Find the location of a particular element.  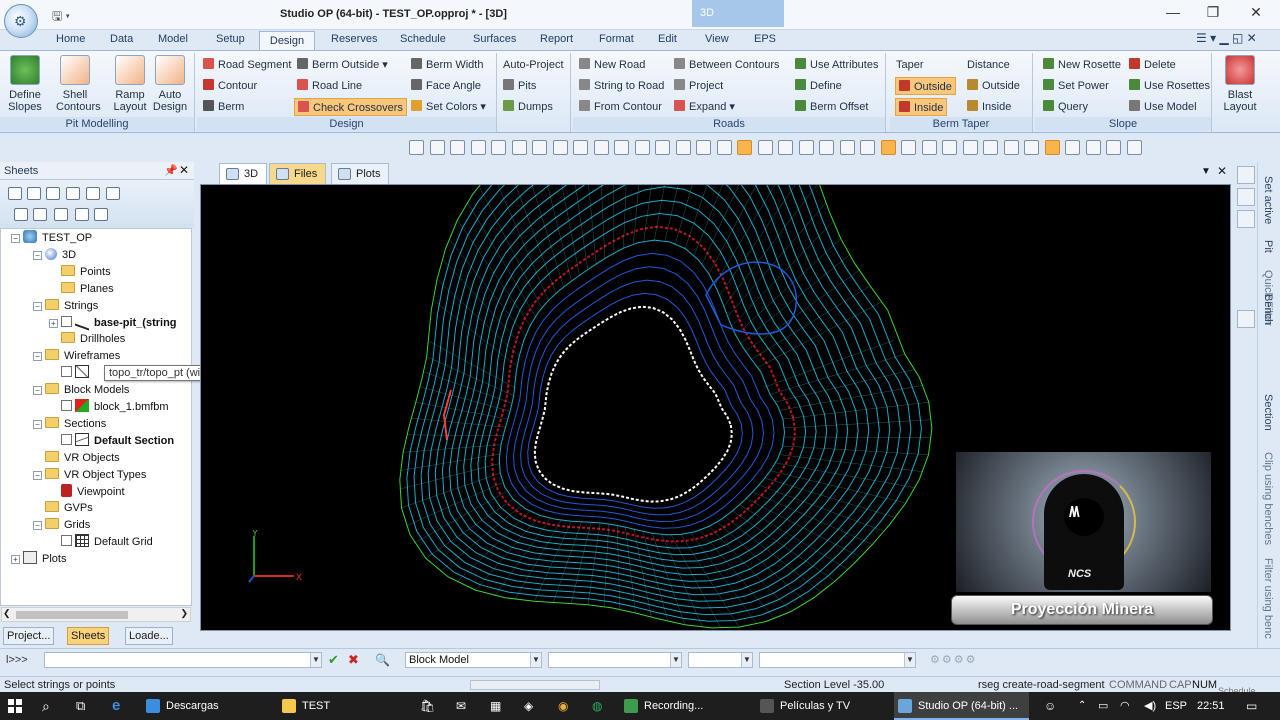

tree-node-default-section: Default Section is located at coordinates (117, 441).